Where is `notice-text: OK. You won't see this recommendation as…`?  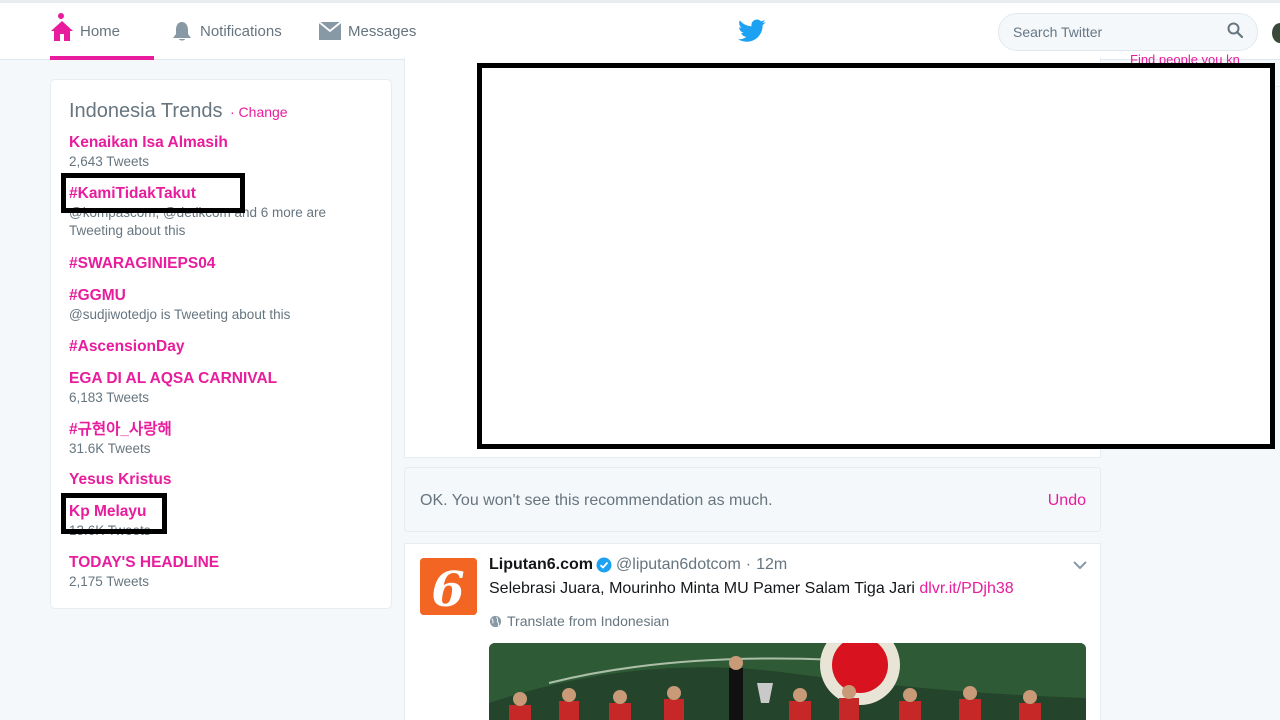 notice-text: OK. You won't see this recommendation as… is located at coordinates (596, 500).